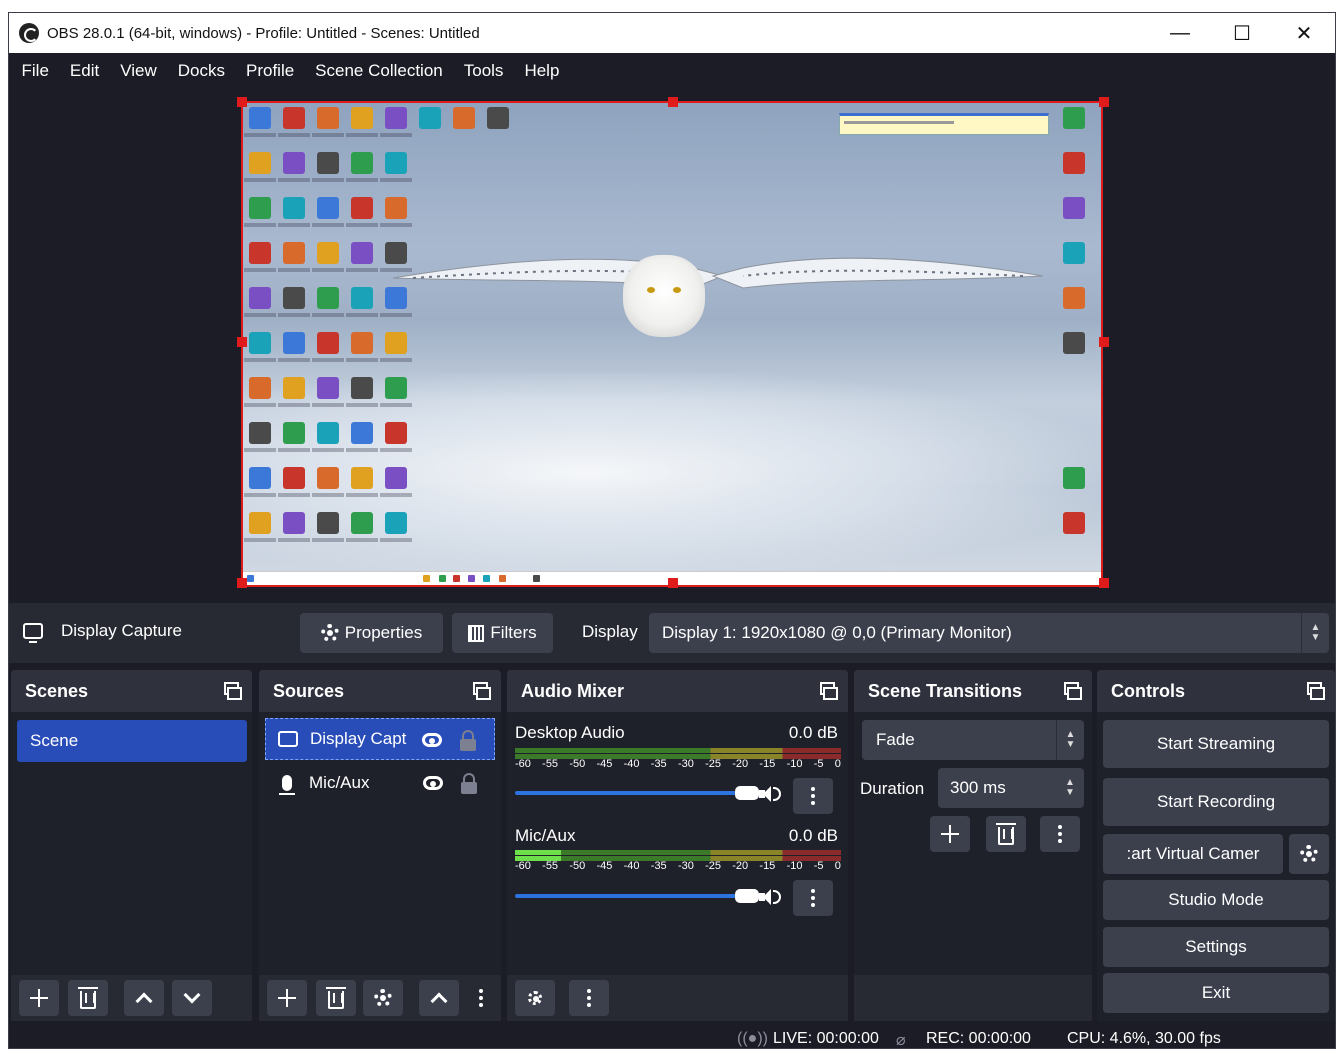  Describe the element at coordinates (1304, 33) in the screenshot. I see `close-button: ✕` at that location.